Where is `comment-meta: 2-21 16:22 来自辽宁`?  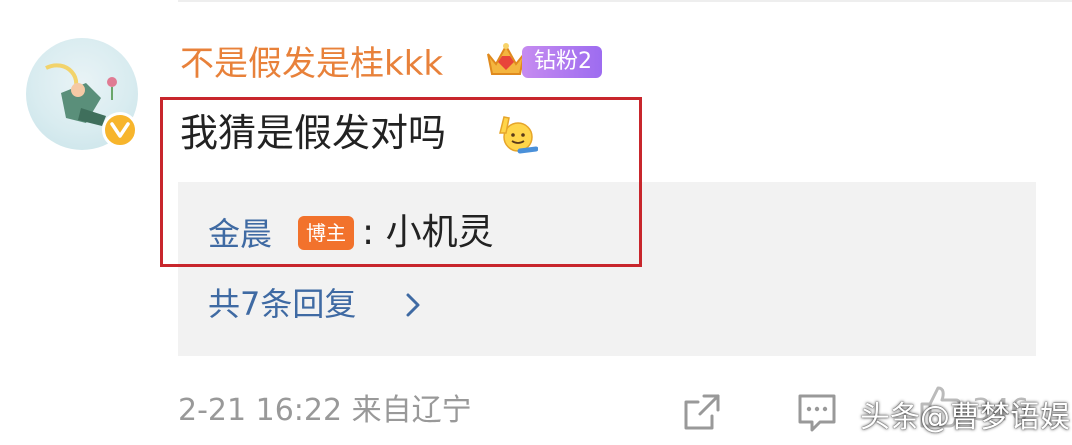
comment-meta: 2-21 16:22 来自辽宁 is located at coordinates (325, 410).